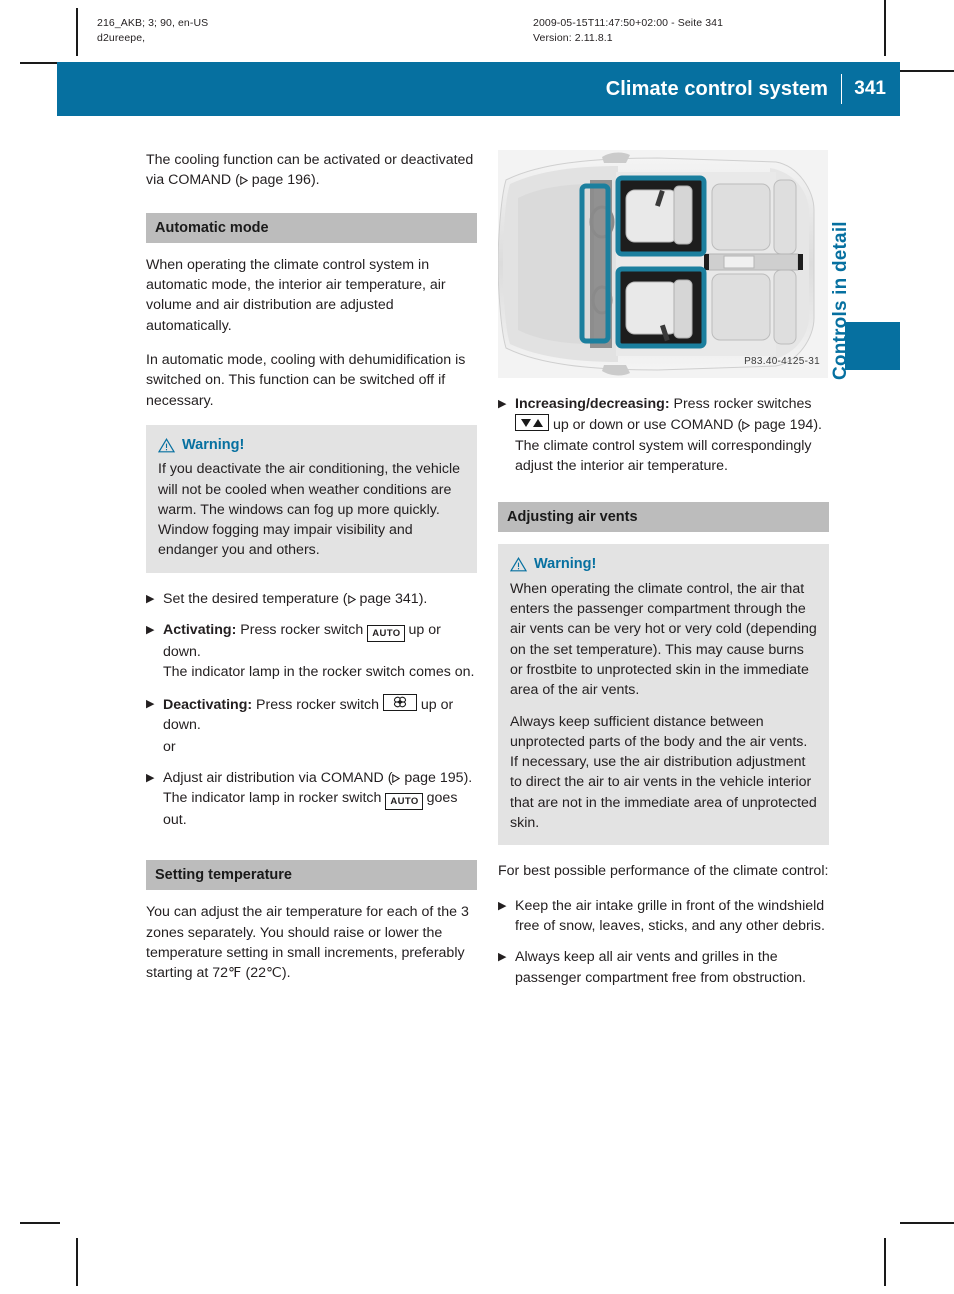  I want to click on crop-mark-bottom-right-horizontal, so click(927, 1223).